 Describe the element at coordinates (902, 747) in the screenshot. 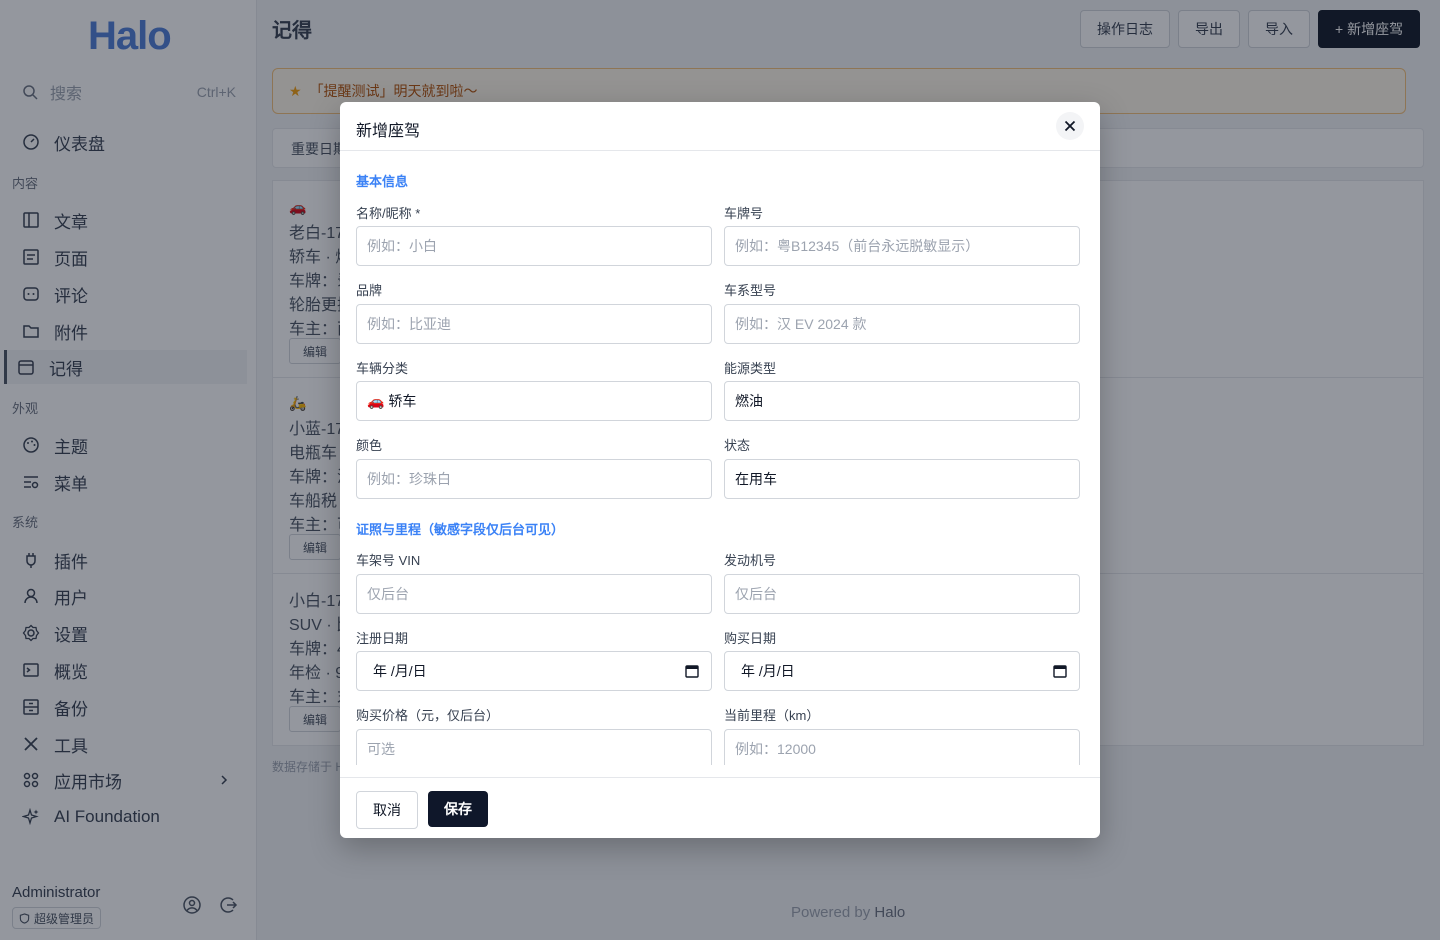

I see `mileage-input: 例如：12000` at that location.